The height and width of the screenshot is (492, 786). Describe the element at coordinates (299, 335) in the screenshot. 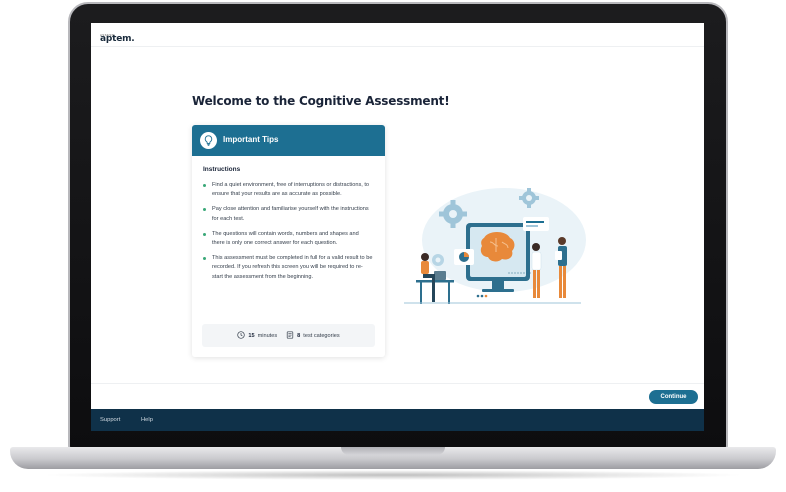

I see `categories-value: 8` at that location.